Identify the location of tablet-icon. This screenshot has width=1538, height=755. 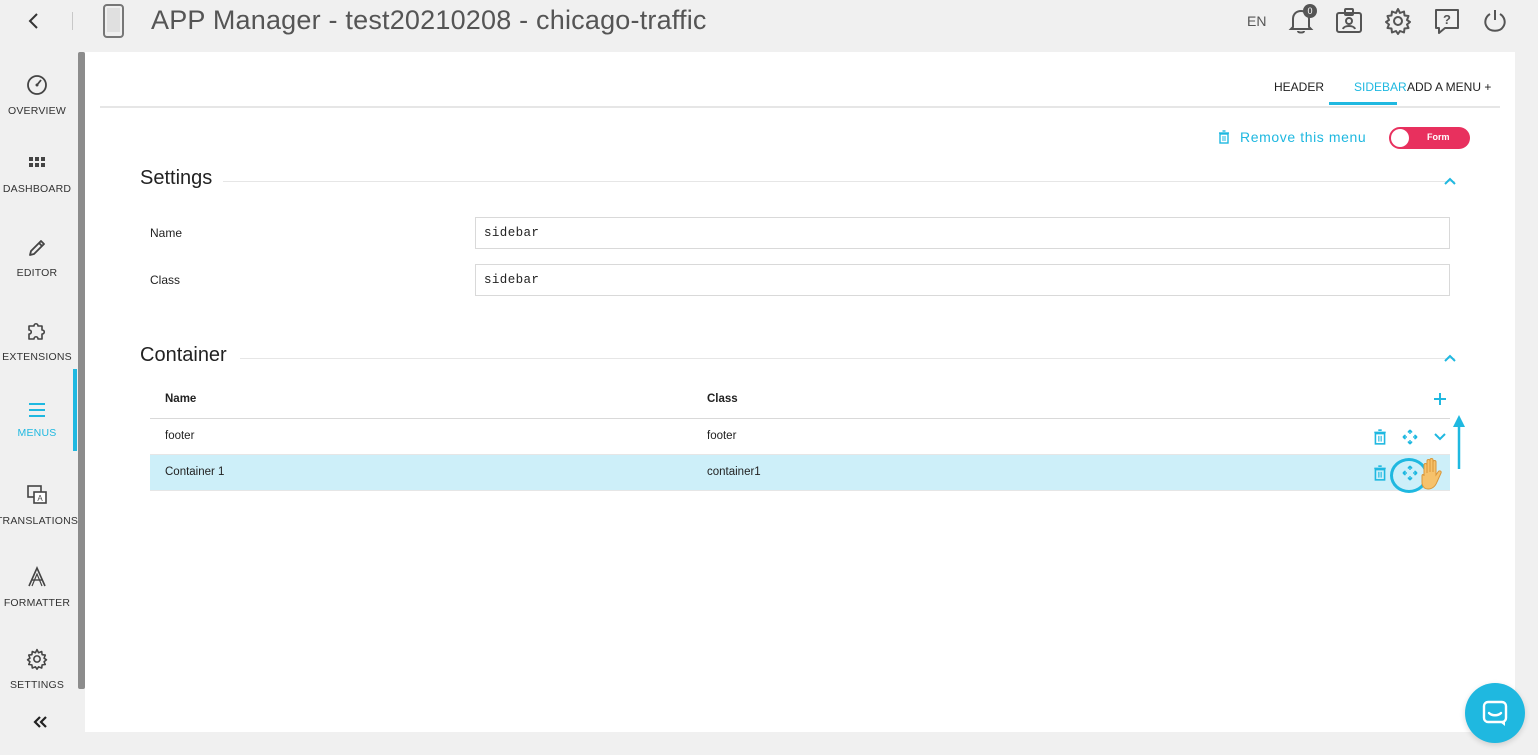
(113, 21).